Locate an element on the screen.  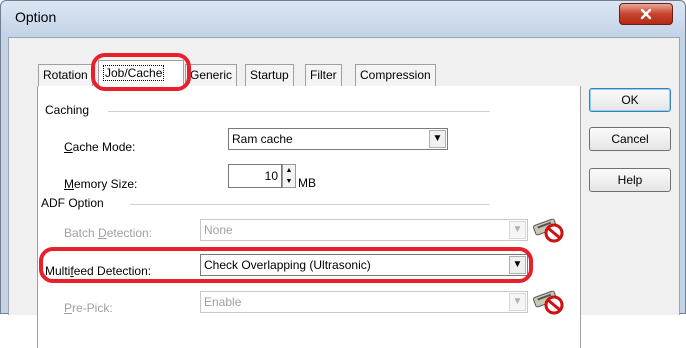
close-button is located at coordinates (646, 14).